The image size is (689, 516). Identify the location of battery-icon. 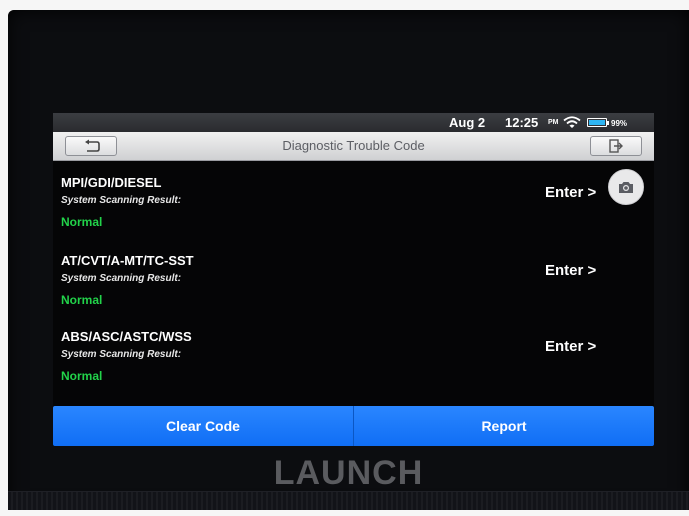
(598, 122).